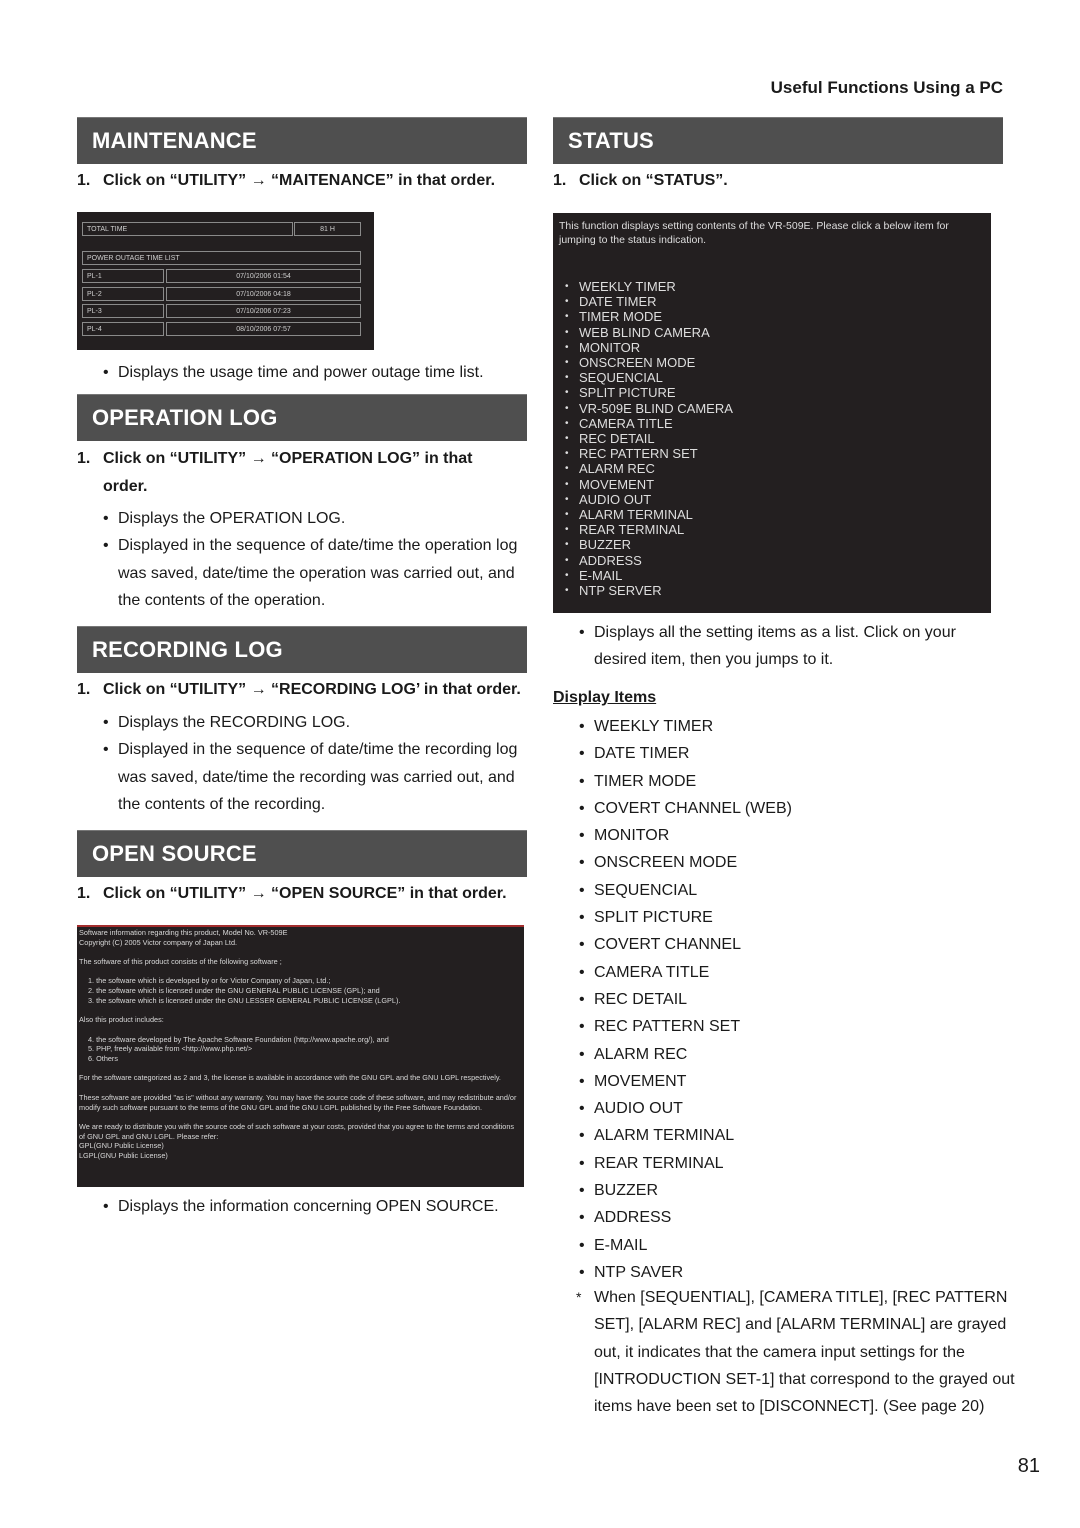  Describe the element at coordinates (185, 417) in the screenshot. I see `operation-log-title: OPERATION LOG` at that location.